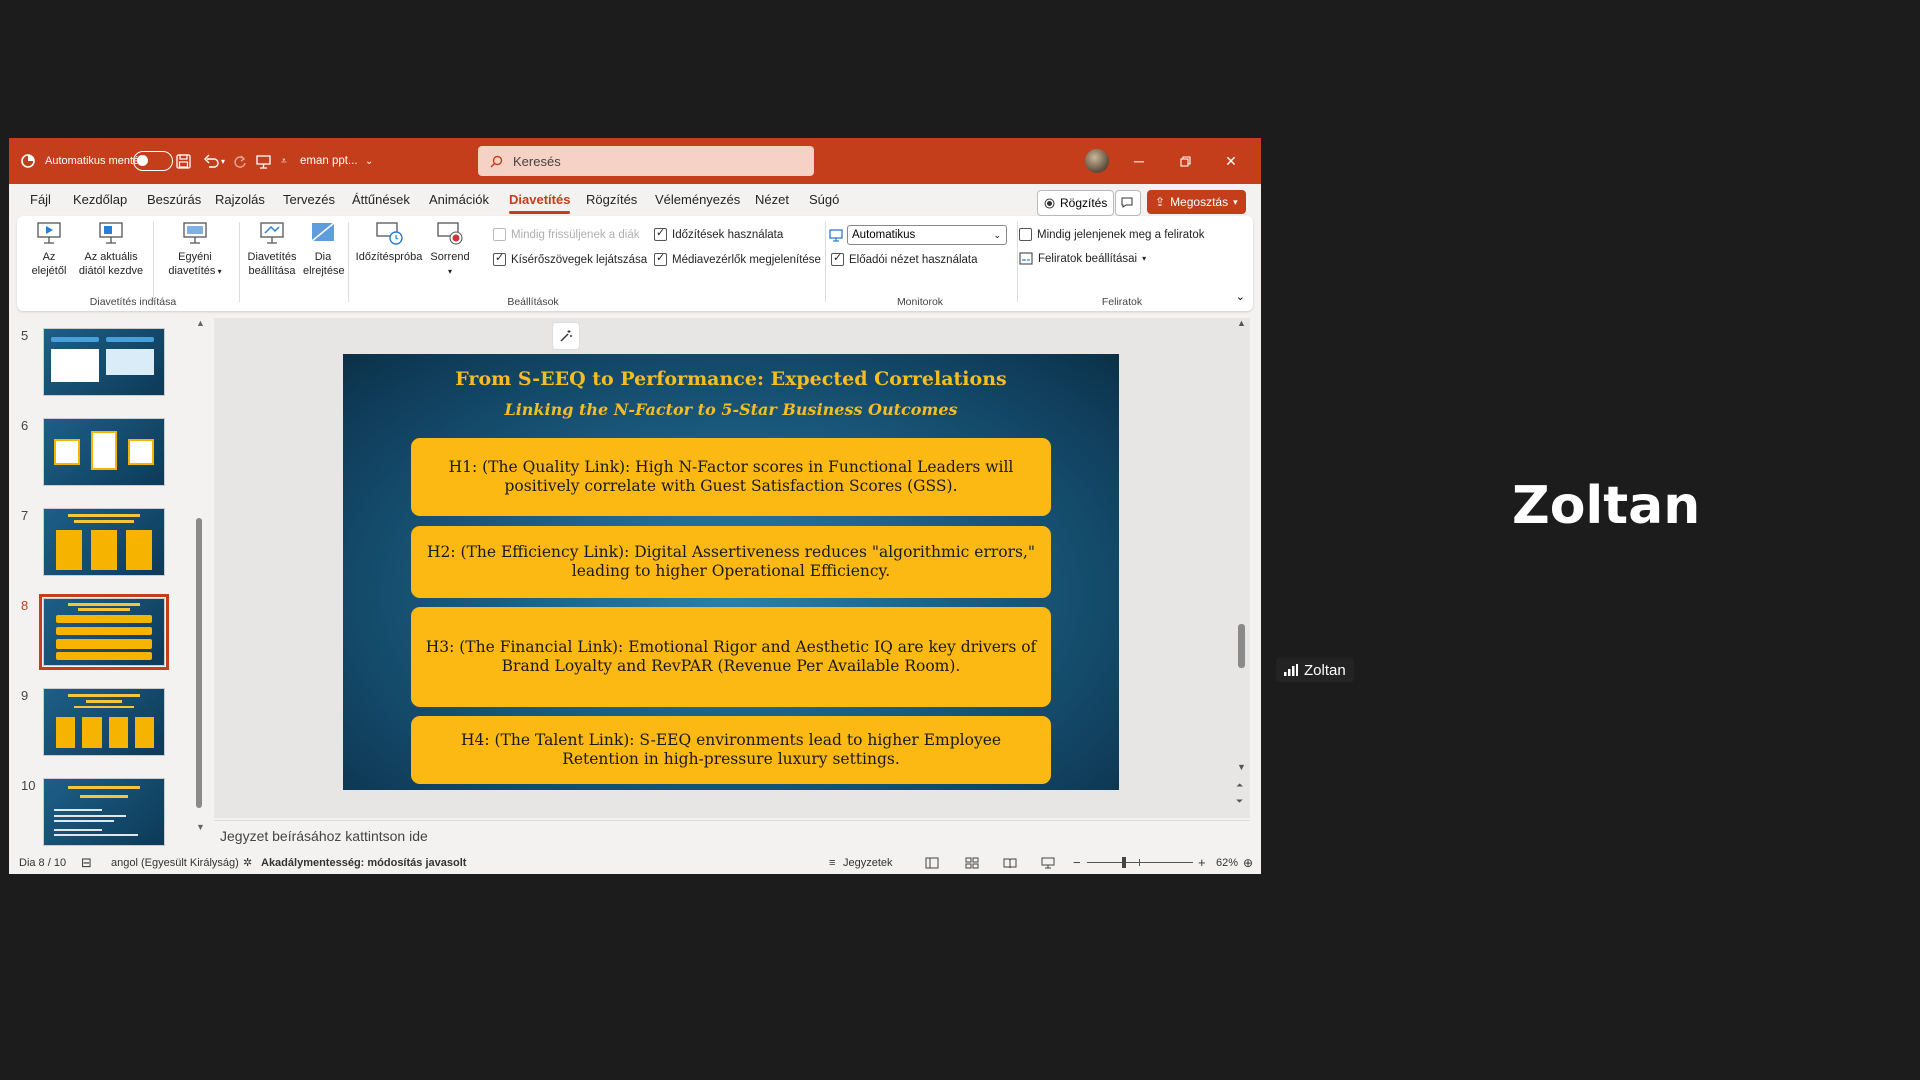 This screenshot has height=1080, width=1920. Describe the element at coordinates (111, 257) in the screenshot. I see `from-current-label-1: Az aktuális` at that location.